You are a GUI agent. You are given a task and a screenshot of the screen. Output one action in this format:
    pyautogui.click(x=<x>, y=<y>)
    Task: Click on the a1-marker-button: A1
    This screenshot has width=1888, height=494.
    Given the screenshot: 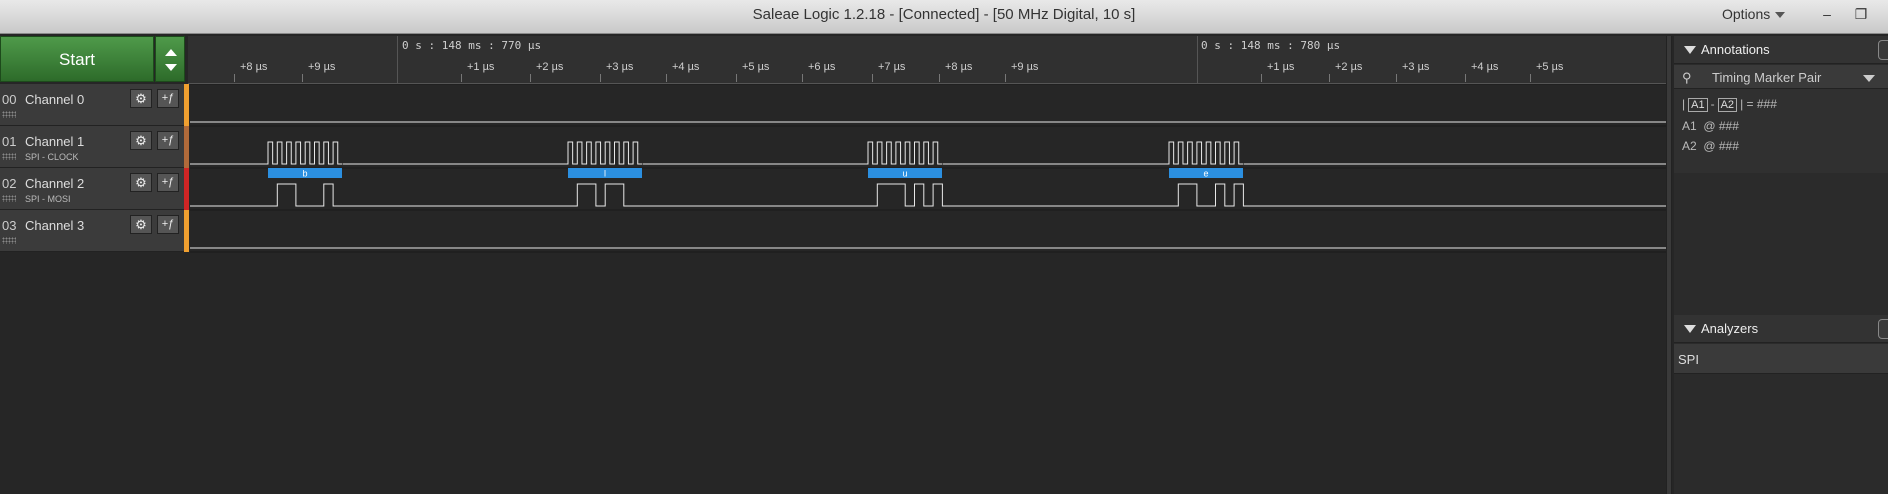 What is the action you would take?
    pyautogui.click(x=1698, y=105)
    